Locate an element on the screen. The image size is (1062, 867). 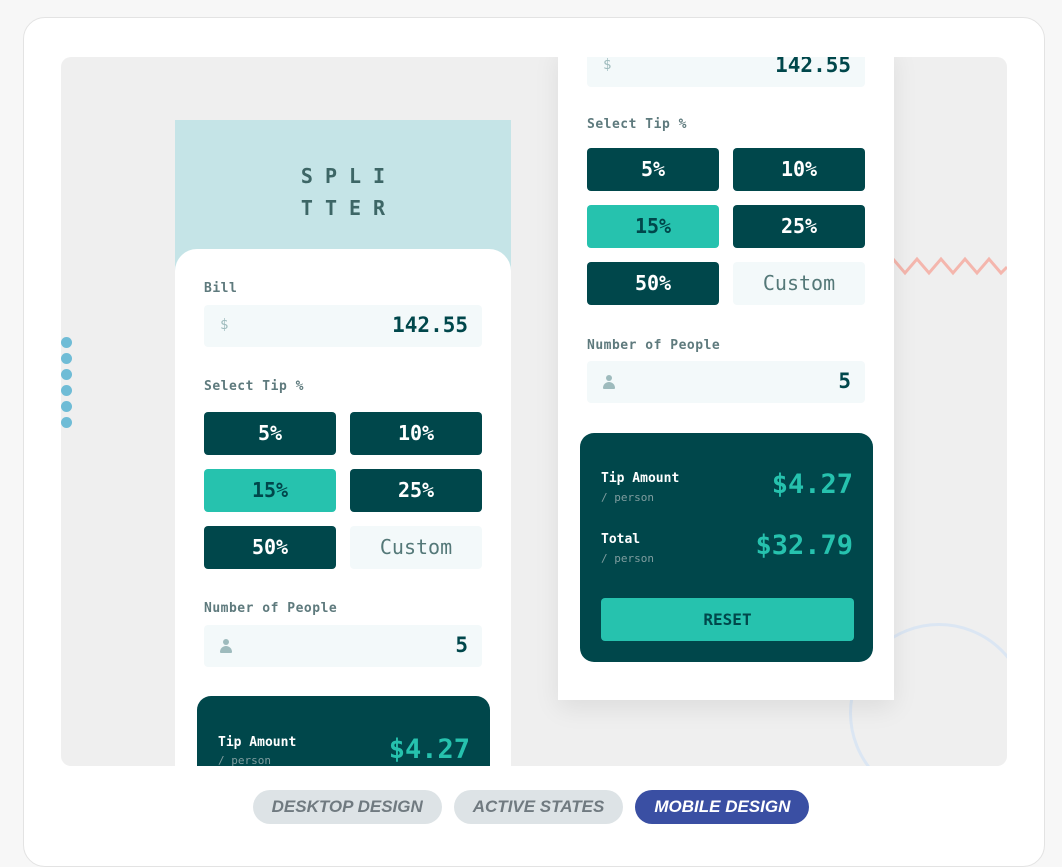
tab-desktop-design: DESKTOP DESIGN is located at coordinates (347, 807).